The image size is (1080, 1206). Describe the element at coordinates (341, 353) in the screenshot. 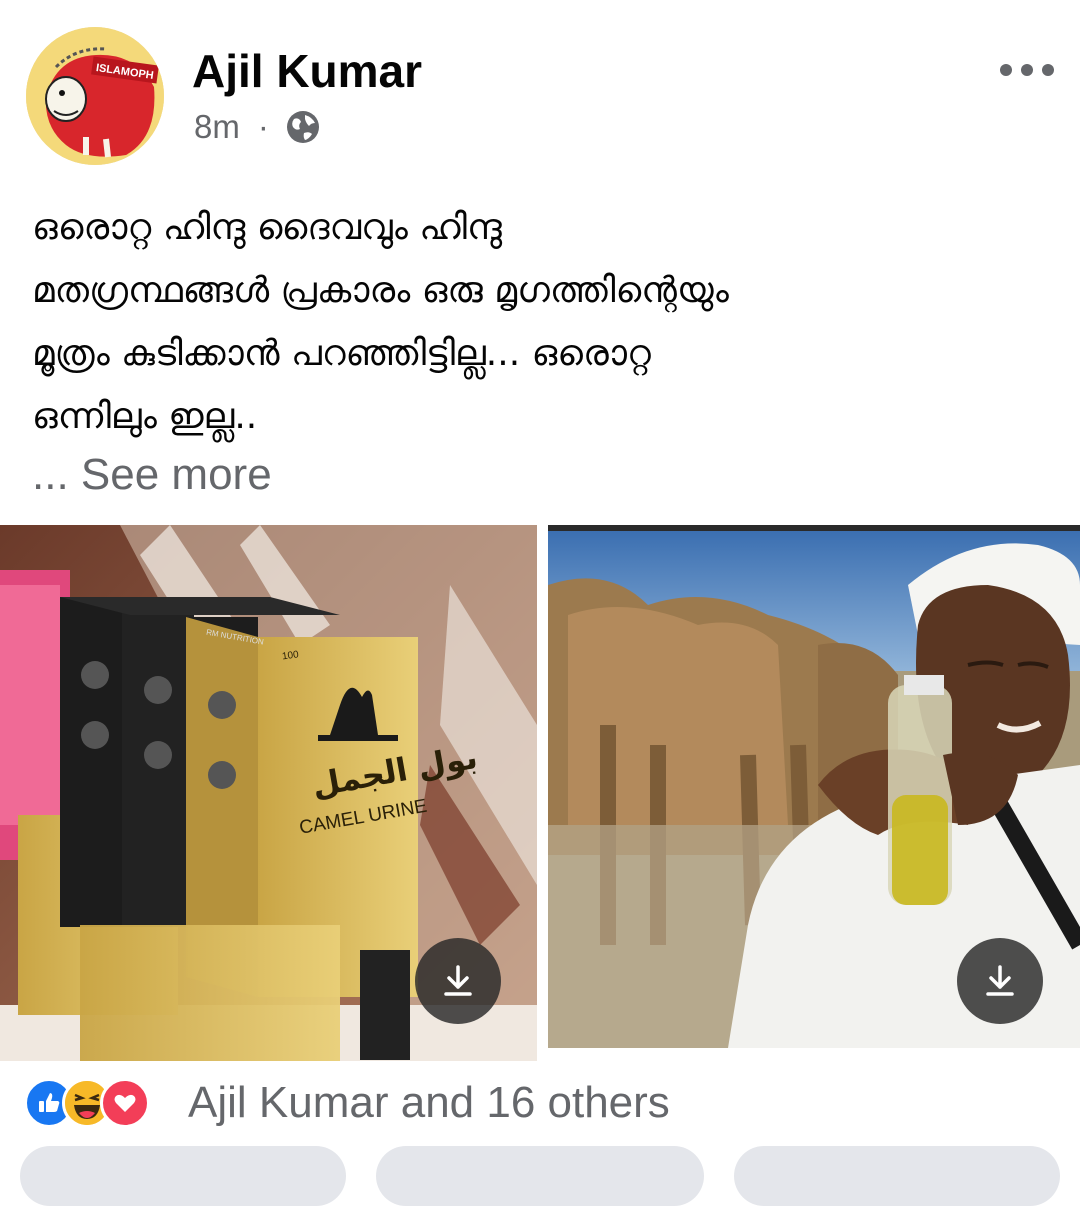

I see `post-text-line: മൂത്രം കുടിക്കാൻ പറഞ്ഞിട്ടില്ല... ഒരൊറ്റ` at that location.